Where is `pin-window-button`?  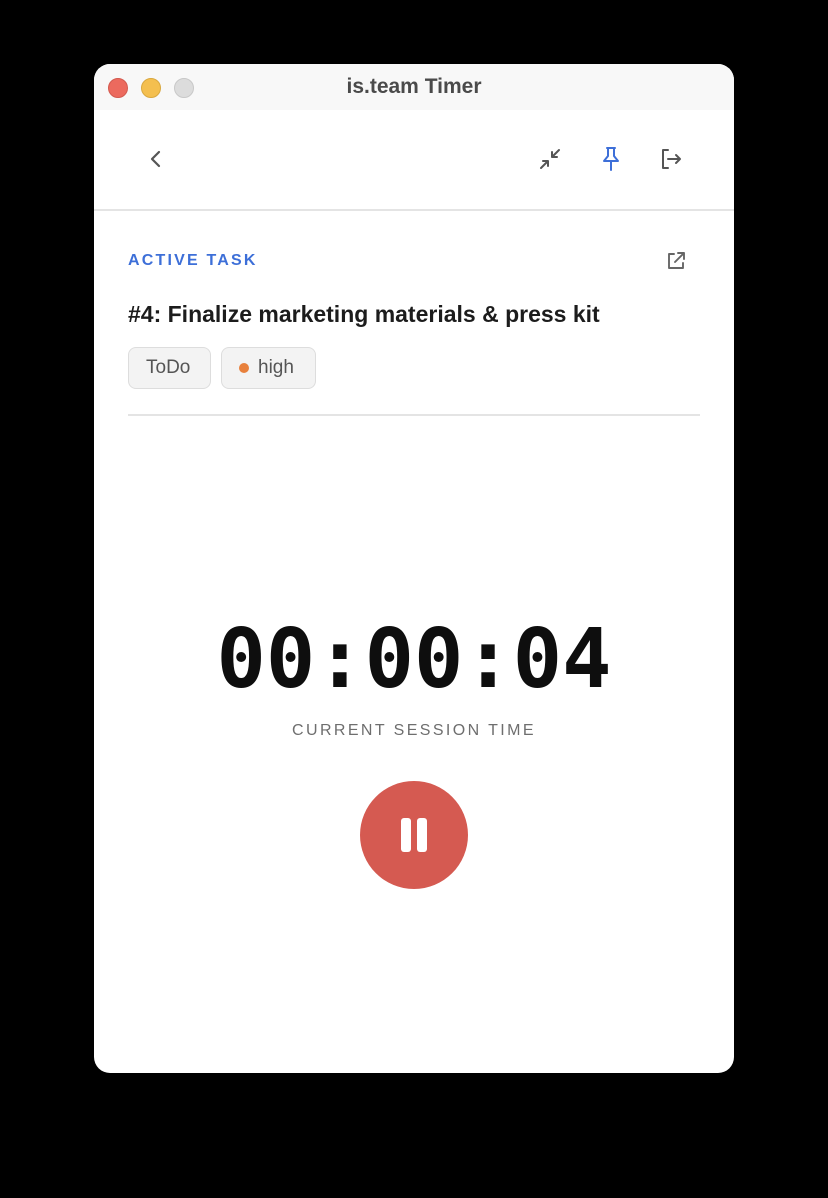 pin-window-button is located at coordinates (611, 159).